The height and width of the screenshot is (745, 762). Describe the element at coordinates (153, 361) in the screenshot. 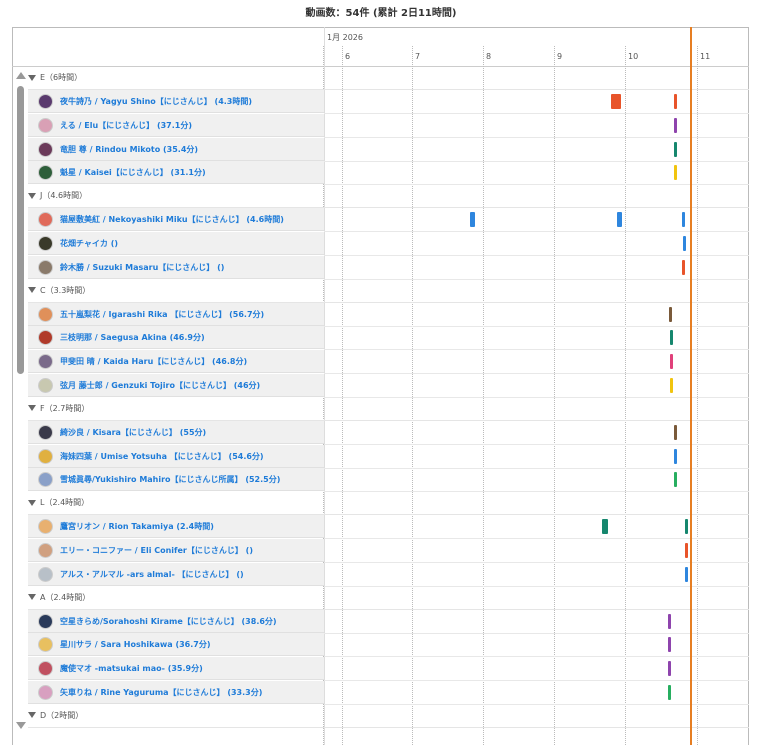

I see `channel-name-link: 甲斐田 晴 / Kaida Haru【にじさんじ】 (46.8分)` at that location.